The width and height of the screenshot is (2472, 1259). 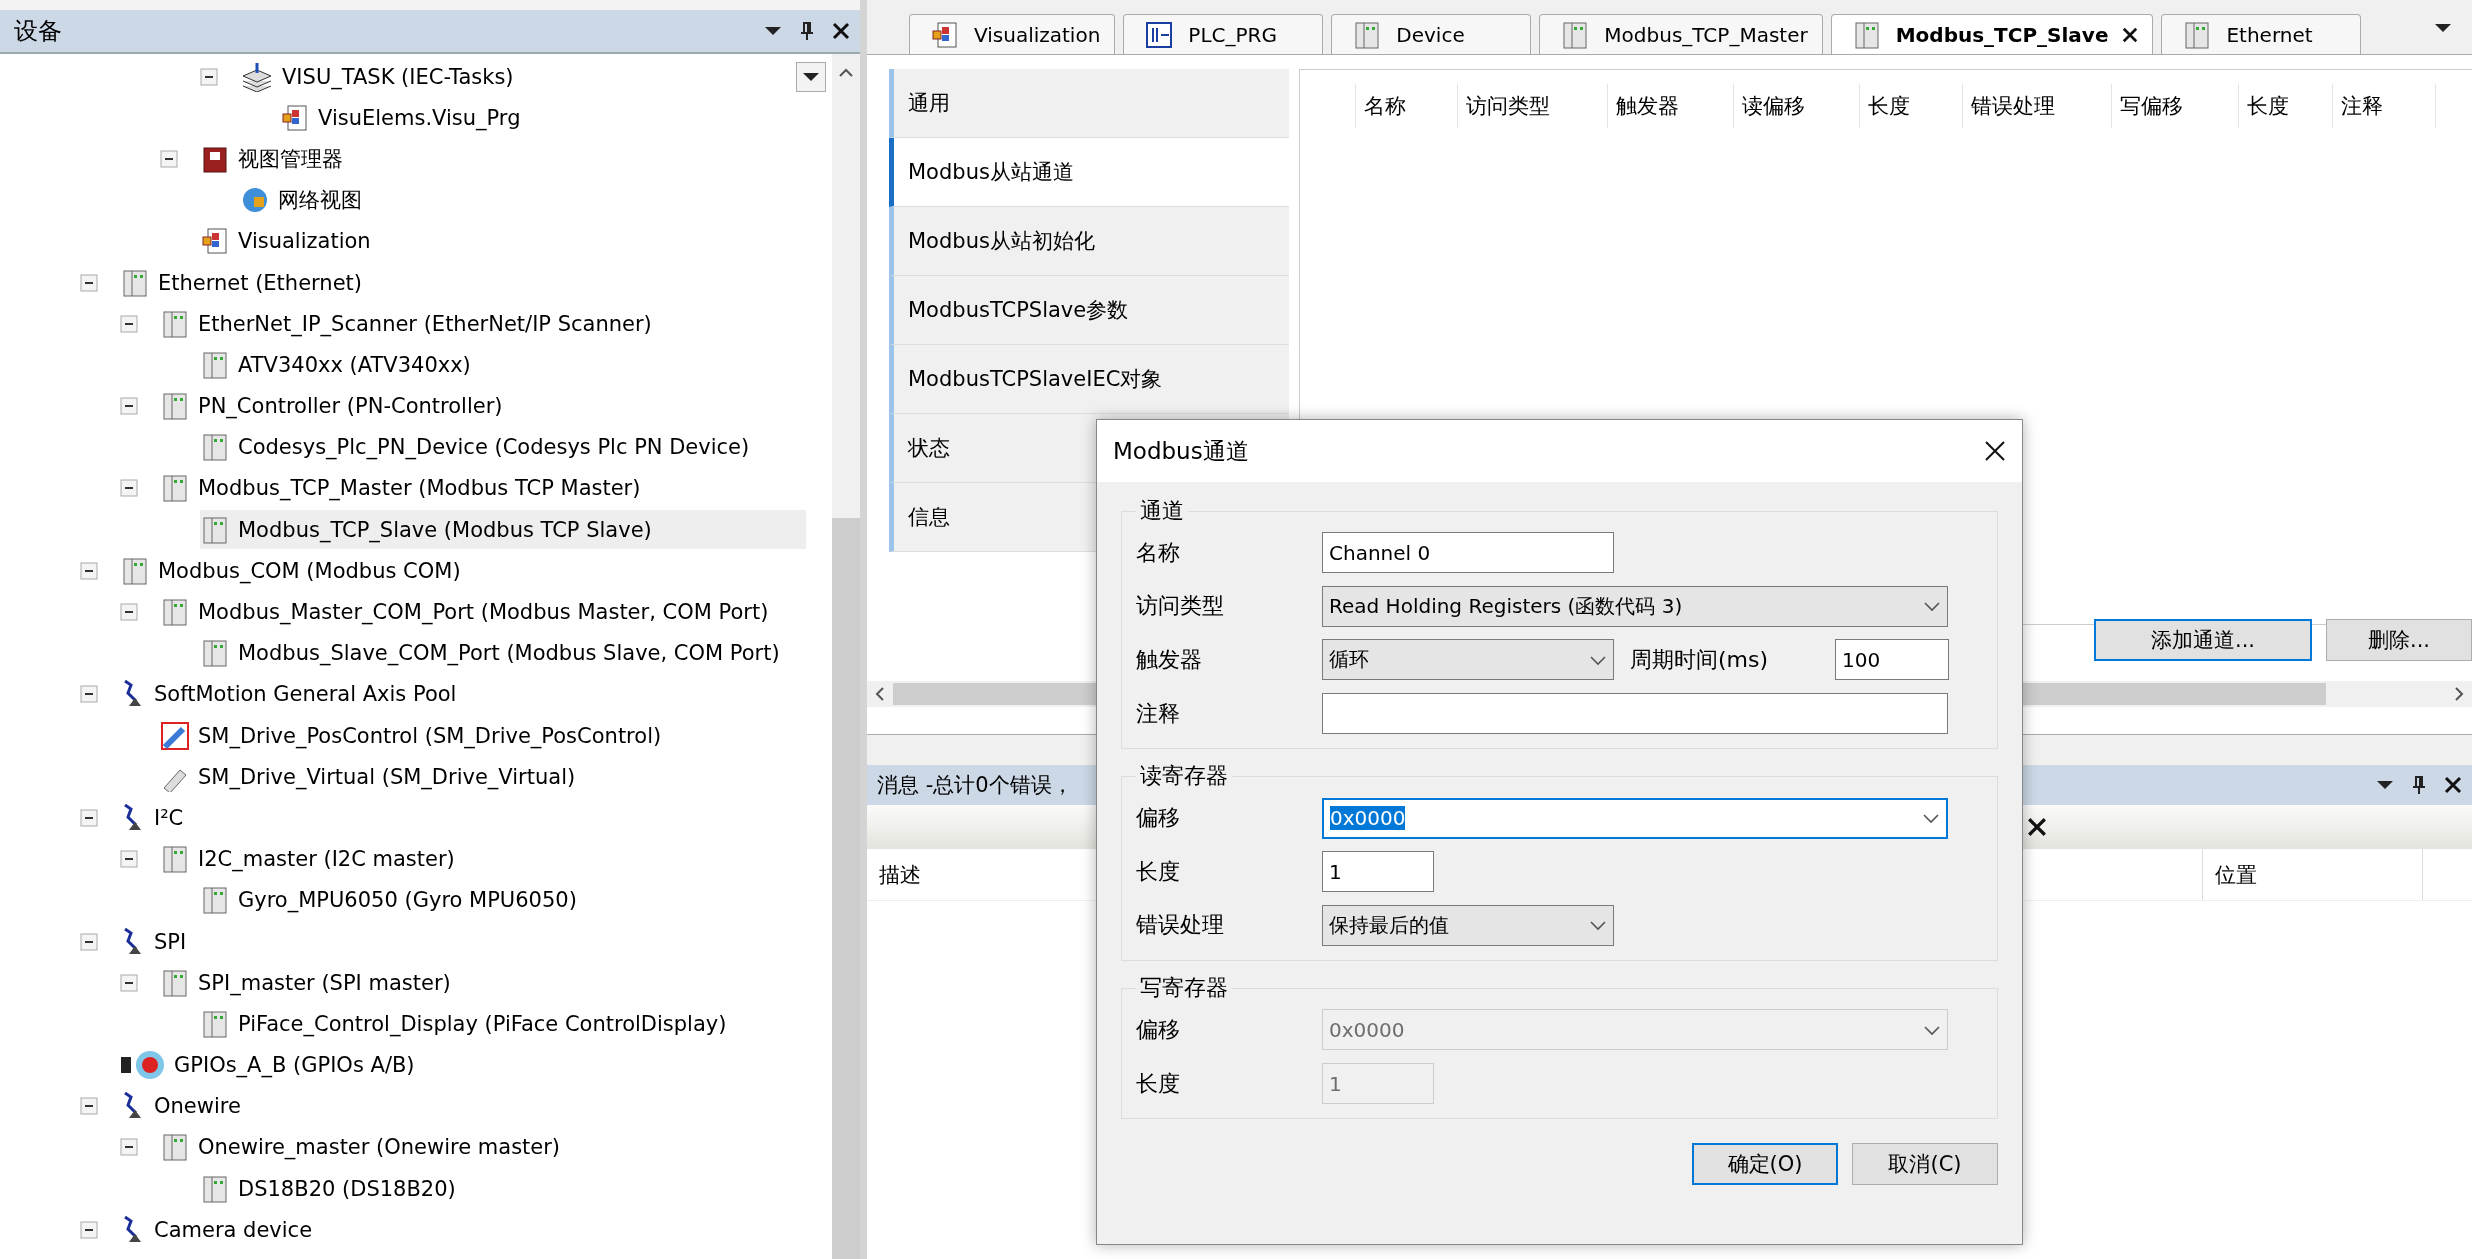 What do you see at coordinates (1089, 103) in the screenshot?
I see `section-tab: 通用` at bounding box center [1089, 103].